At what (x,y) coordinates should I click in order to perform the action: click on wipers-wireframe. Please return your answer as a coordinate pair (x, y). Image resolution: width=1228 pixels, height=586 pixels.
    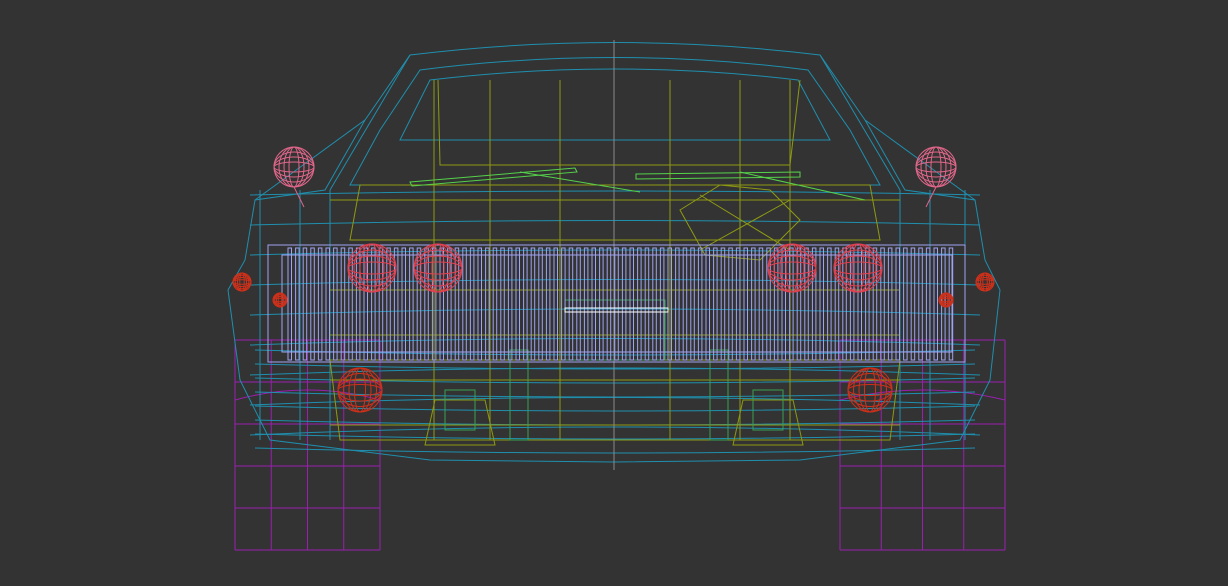
    Looking at the image, I should click on (637, 184).